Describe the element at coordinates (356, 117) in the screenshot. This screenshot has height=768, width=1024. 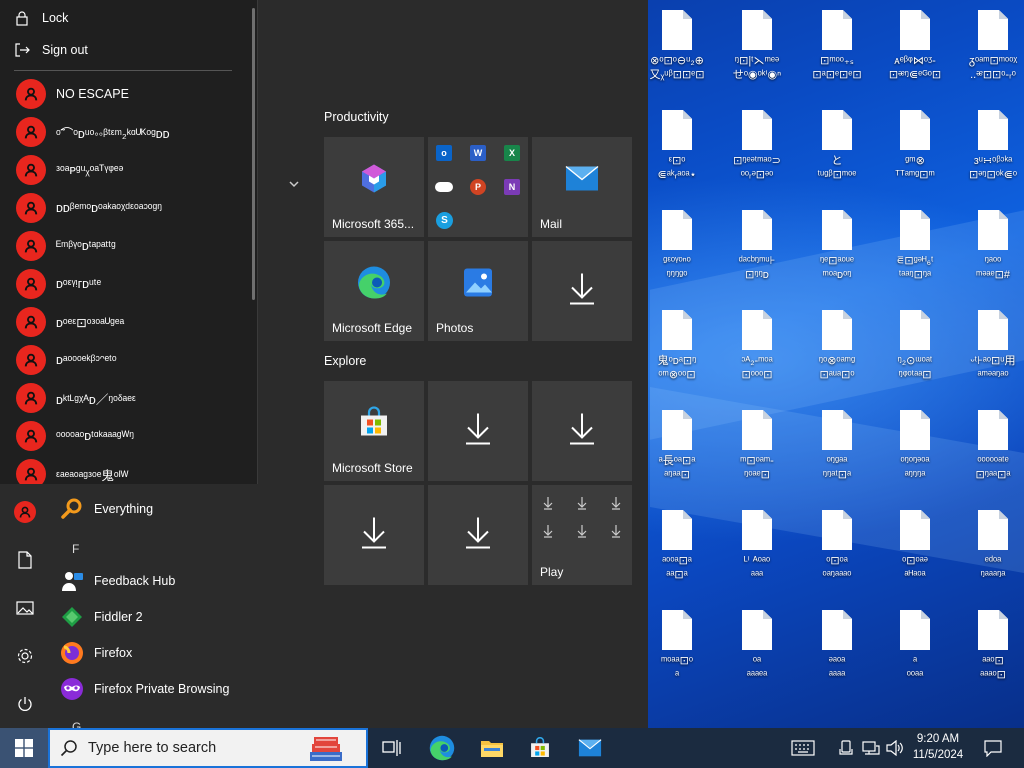
I see `group-title-productivity: Productivity` at that location.